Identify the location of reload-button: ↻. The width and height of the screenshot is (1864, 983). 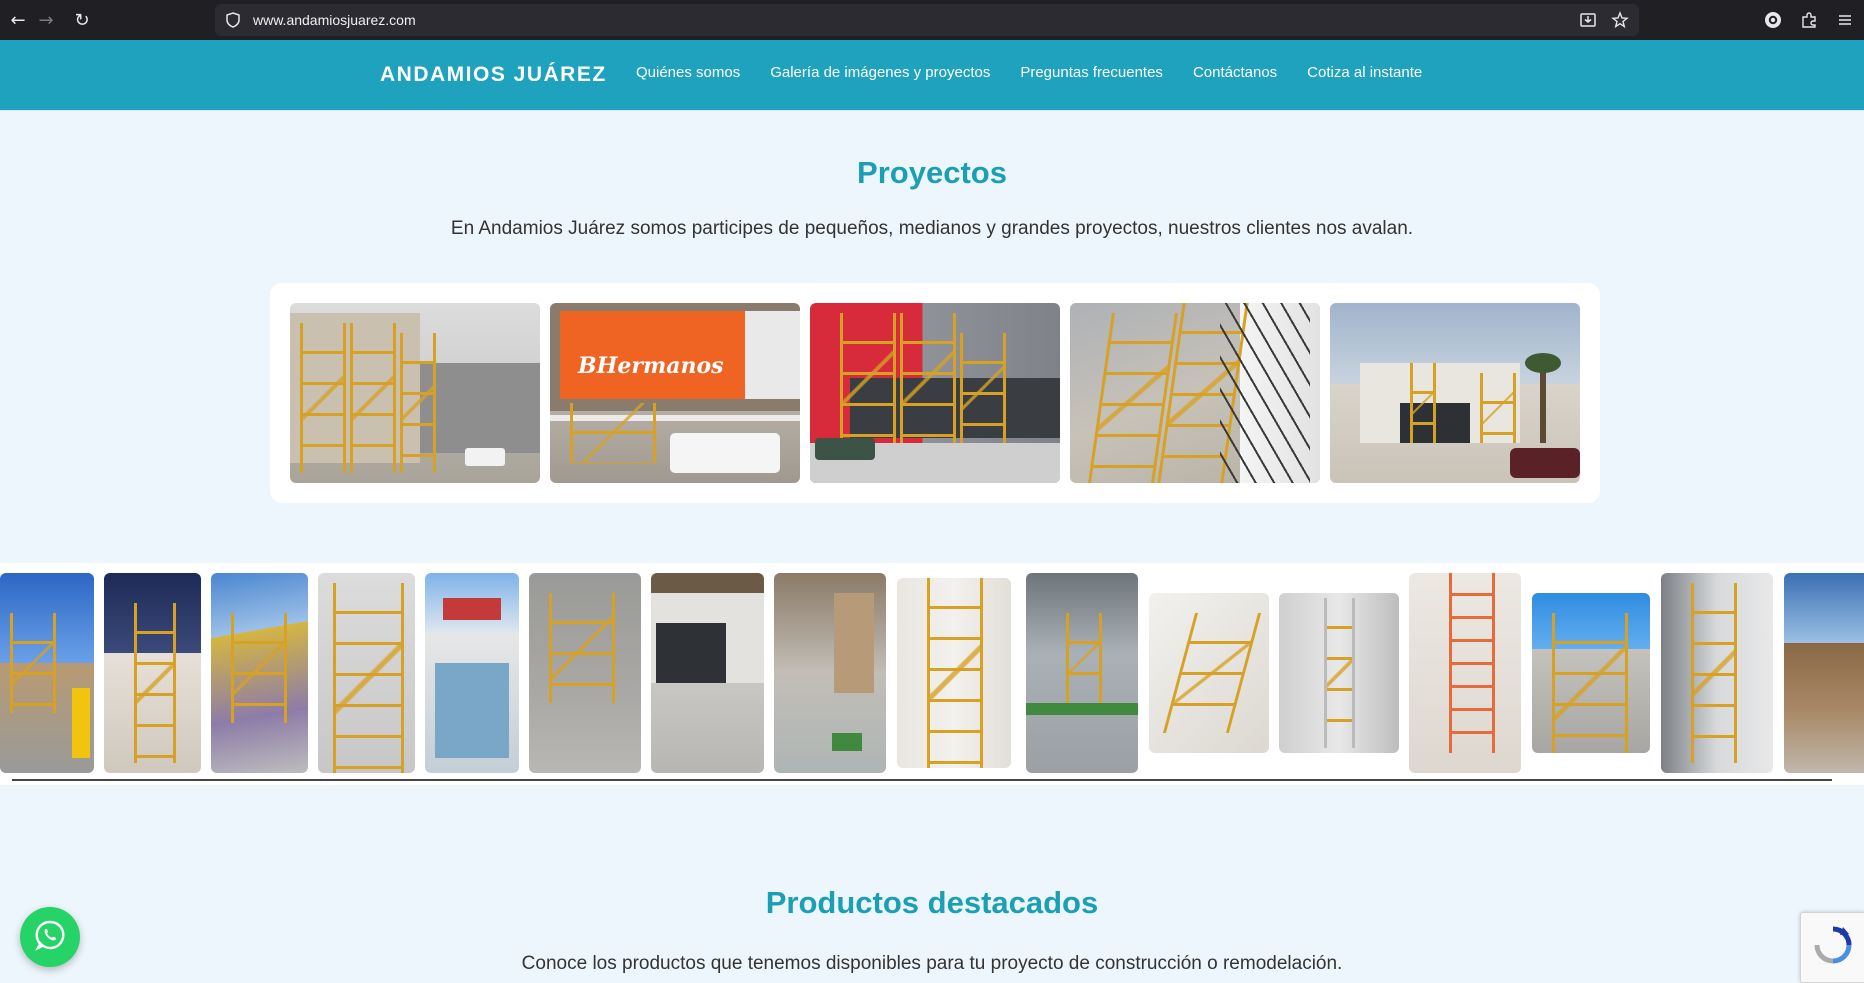
(82, 20).